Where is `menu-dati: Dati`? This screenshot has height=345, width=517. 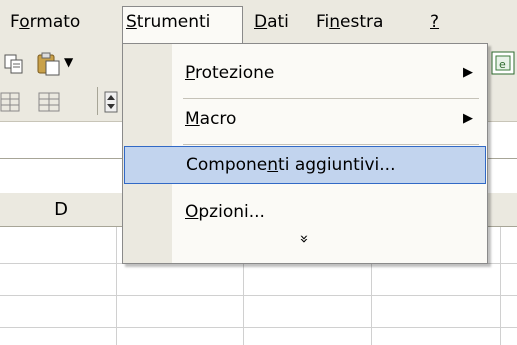
menu-dati: Dati is located at coordinates (271, 22).